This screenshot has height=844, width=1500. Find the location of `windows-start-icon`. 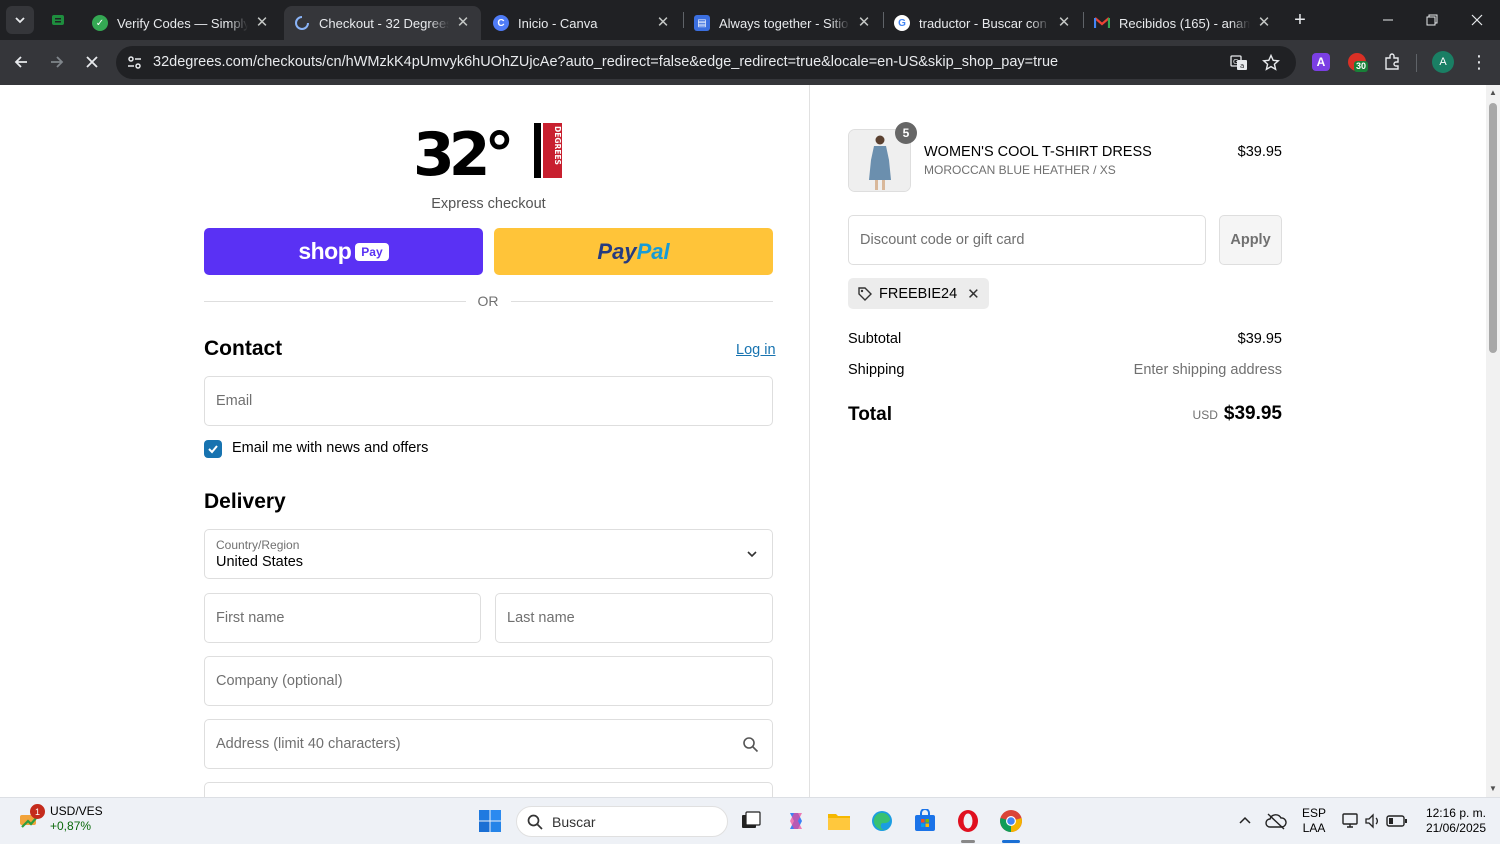

windows-start-icon is located at coordinates (490, 821).